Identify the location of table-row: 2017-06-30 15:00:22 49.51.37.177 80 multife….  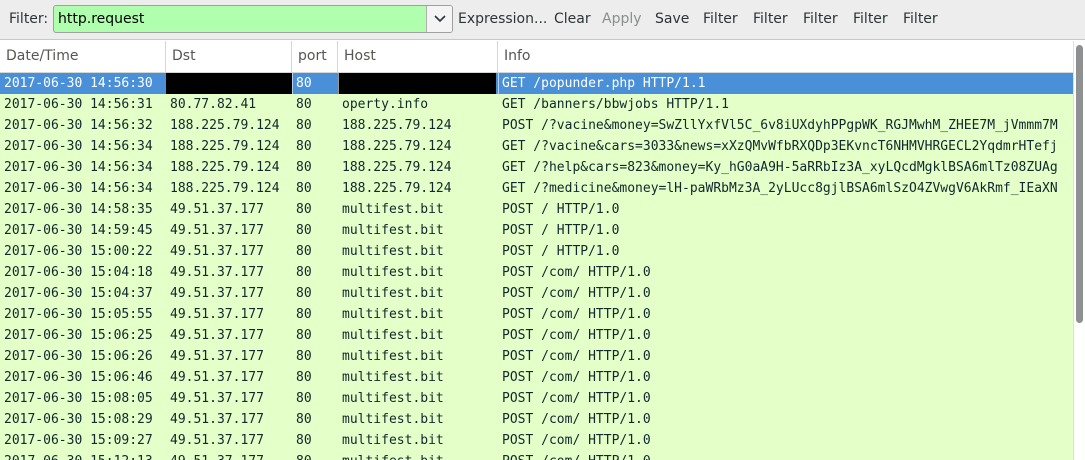
(536, 251).